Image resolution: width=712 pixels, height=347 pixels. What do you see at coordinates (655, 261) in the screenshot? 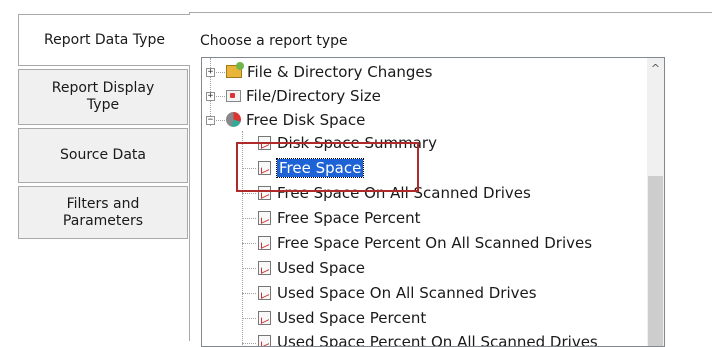
I see `scrollbar-thumb` at bounding box center [655, 261].